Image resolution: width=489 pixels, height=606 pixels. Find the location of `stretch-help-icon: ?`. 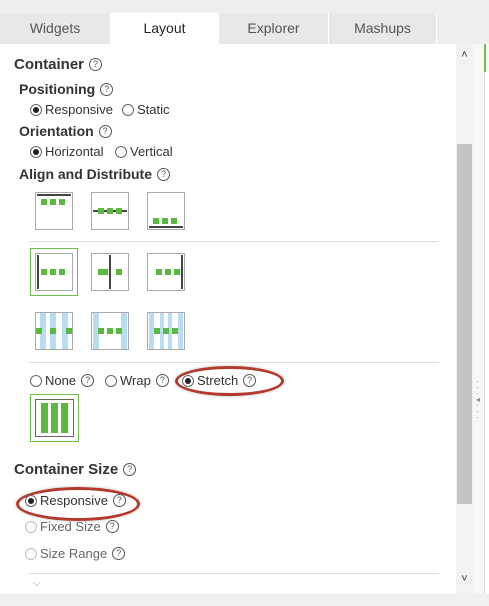

stretch-help-icon: ? is located at coordinates (250, 381).